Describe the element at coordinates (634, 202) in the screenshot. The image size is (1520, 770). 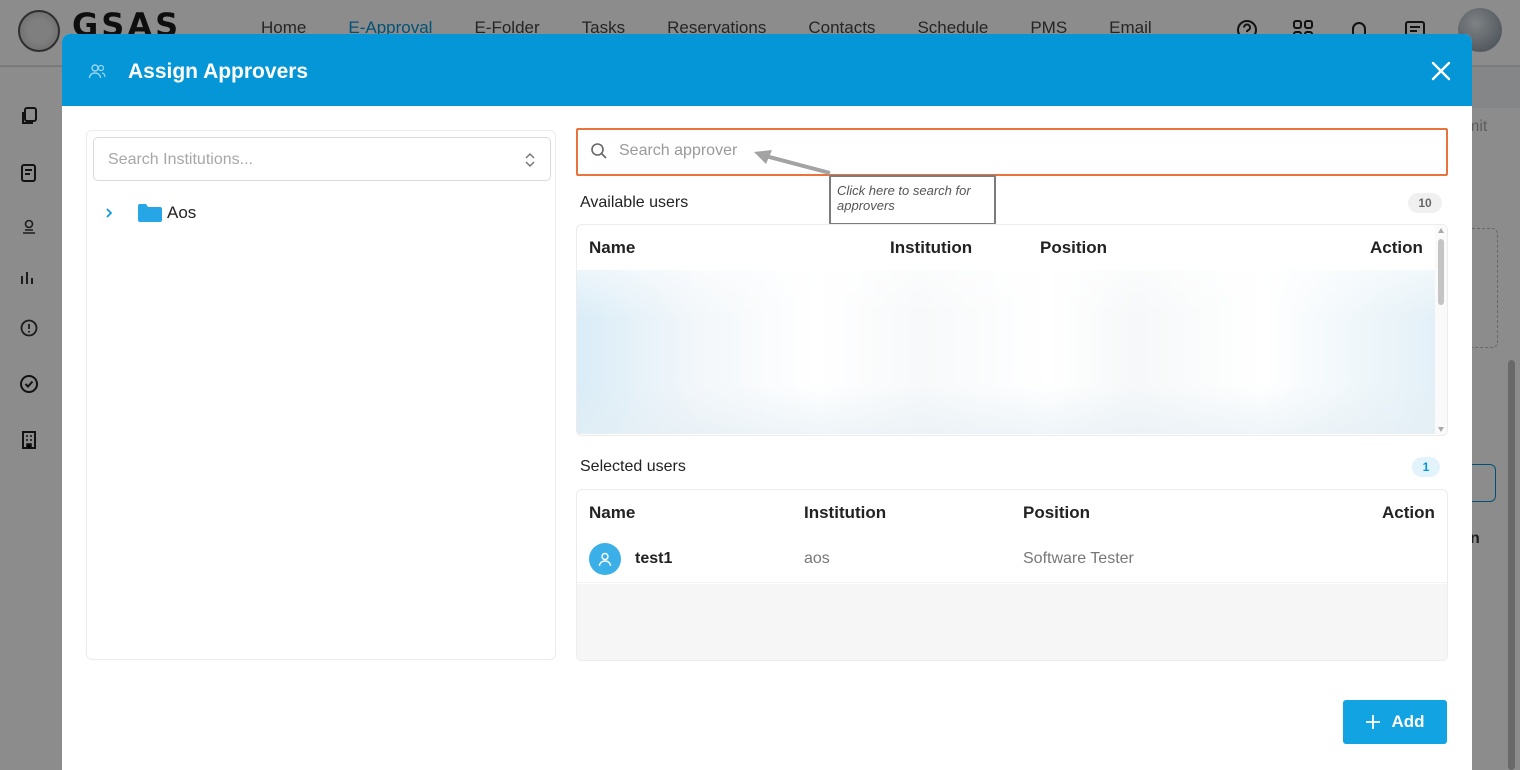
I see `available-users-title: Available users` at that location.